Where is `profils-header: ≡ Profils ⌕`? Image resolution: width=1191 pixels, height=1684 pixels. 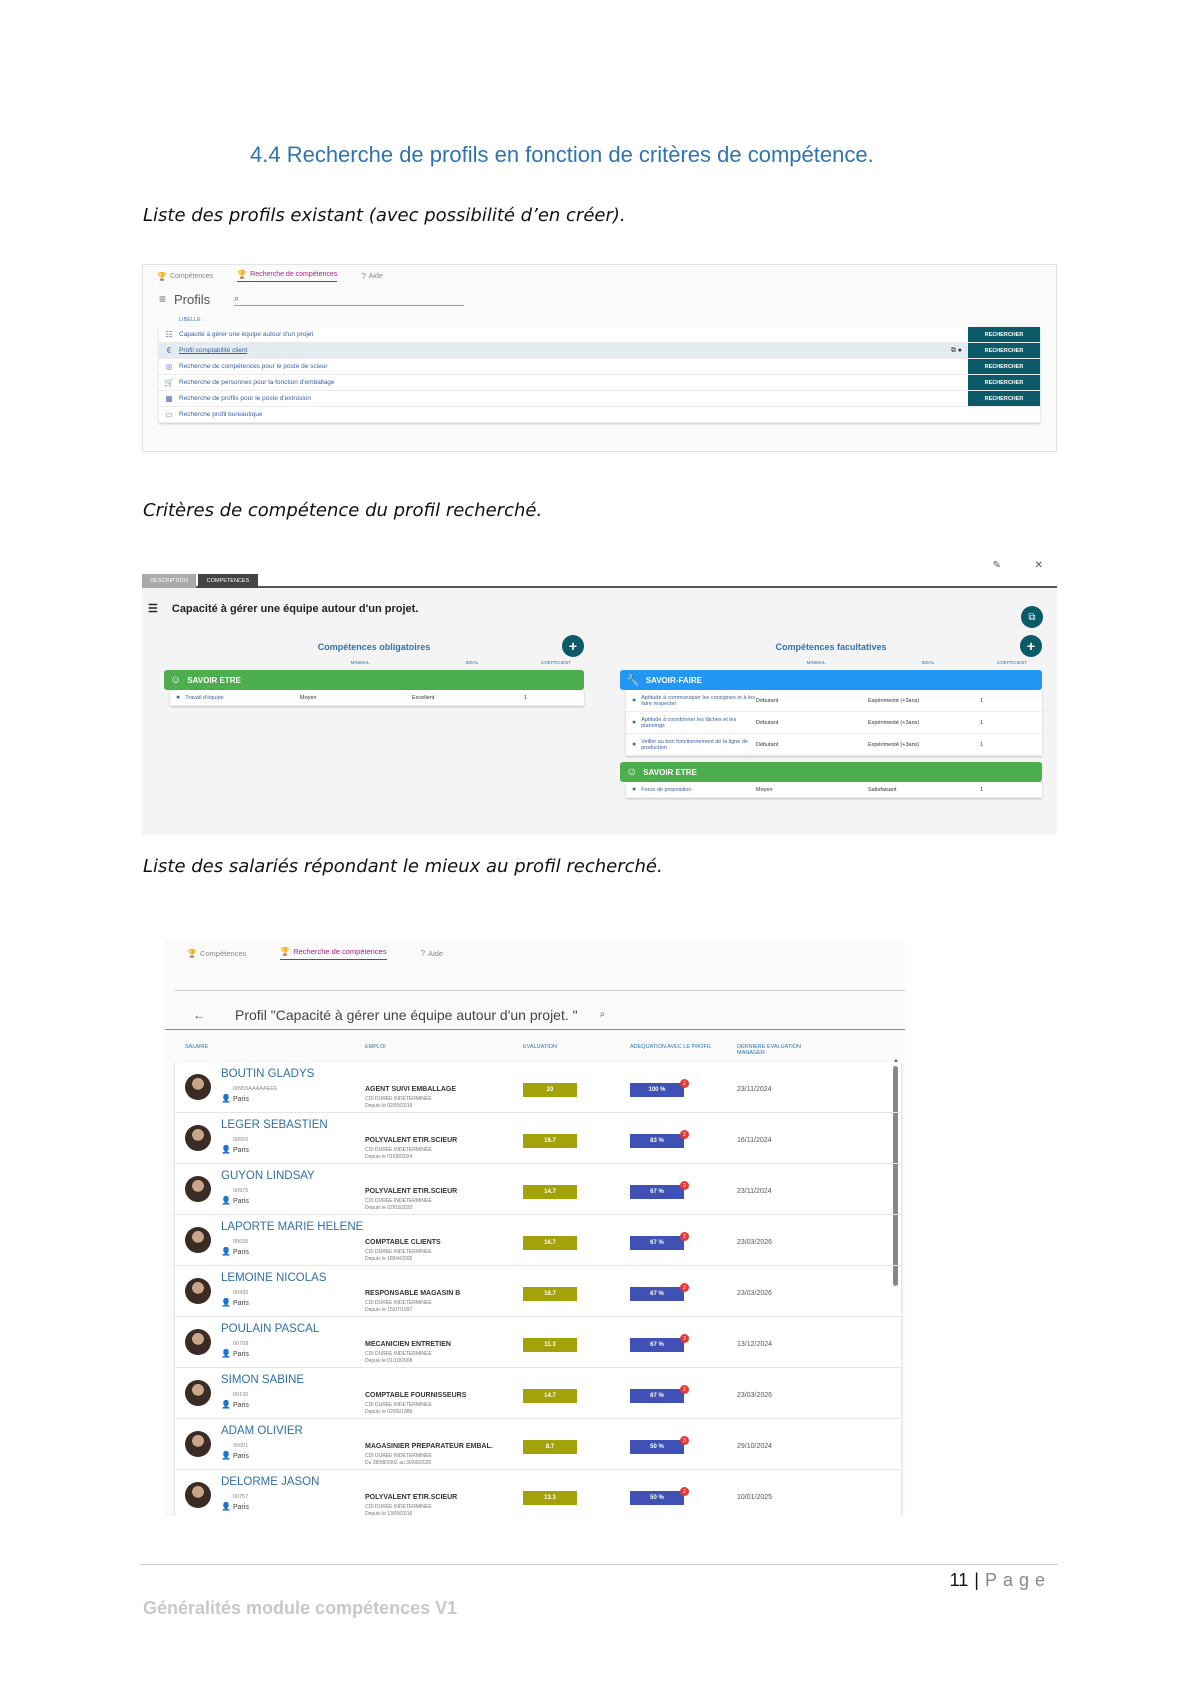 profils-header: ≡ Profils ⌕ is located at coordinates (599, 299).